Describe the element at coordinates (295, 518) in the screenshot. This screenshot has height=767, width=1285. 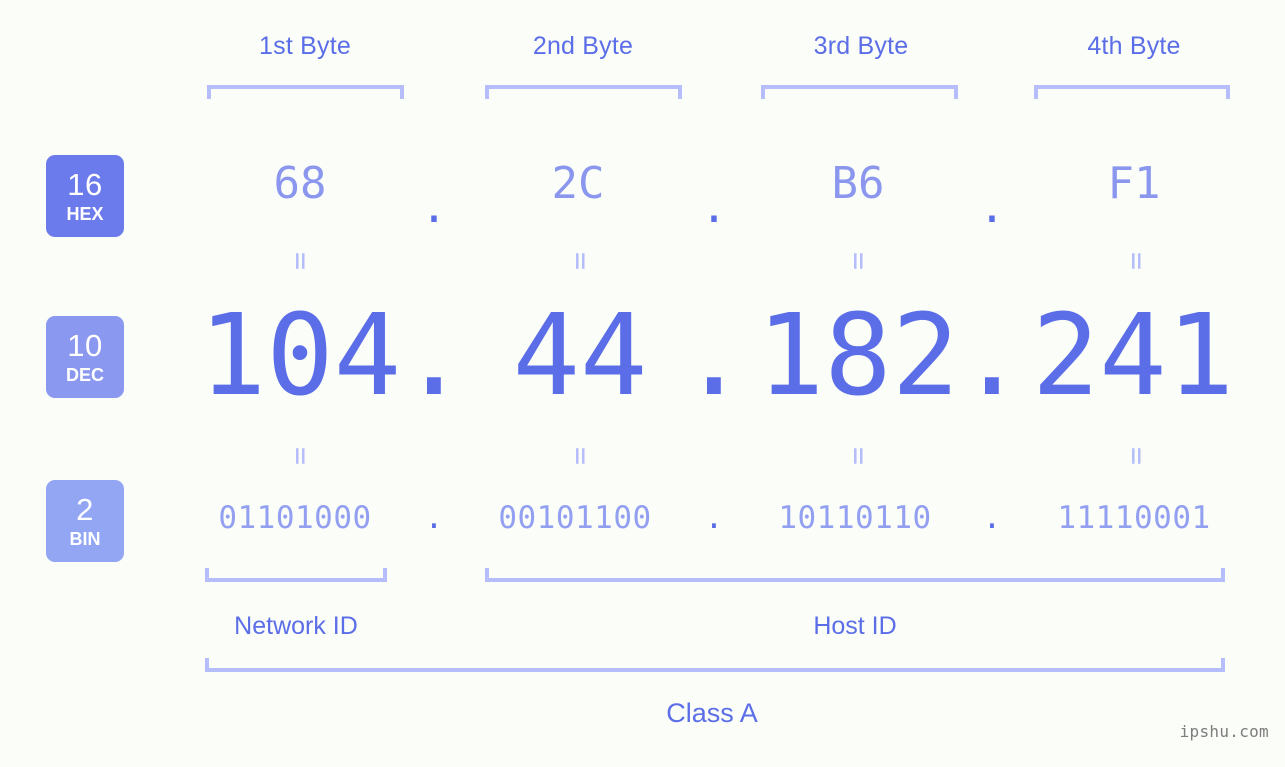
I see `bin-octet-1: 01101000` at that location.